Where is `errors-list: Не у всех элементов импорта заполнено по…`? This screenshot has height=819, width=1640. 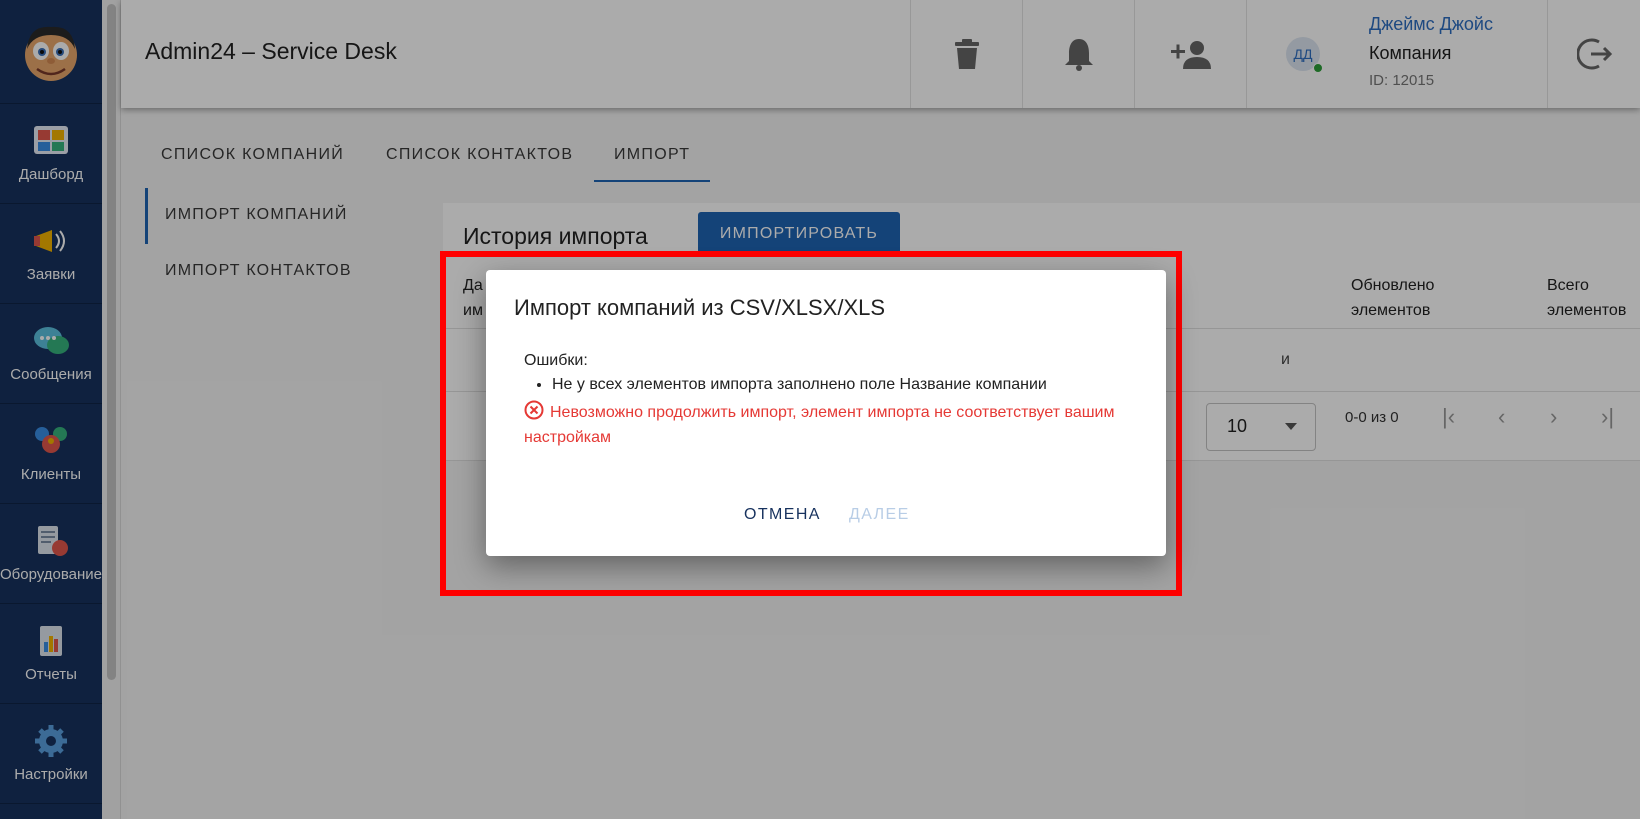
errors-list: Не у всех элементов импорта заполнено по… is located at coordinates (792, 385).